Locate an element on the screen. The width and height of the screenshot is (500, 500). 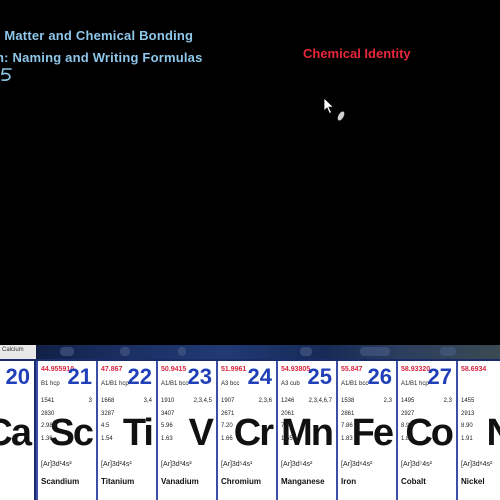
property-value: 7.47 is located at coordinates (287, 426).